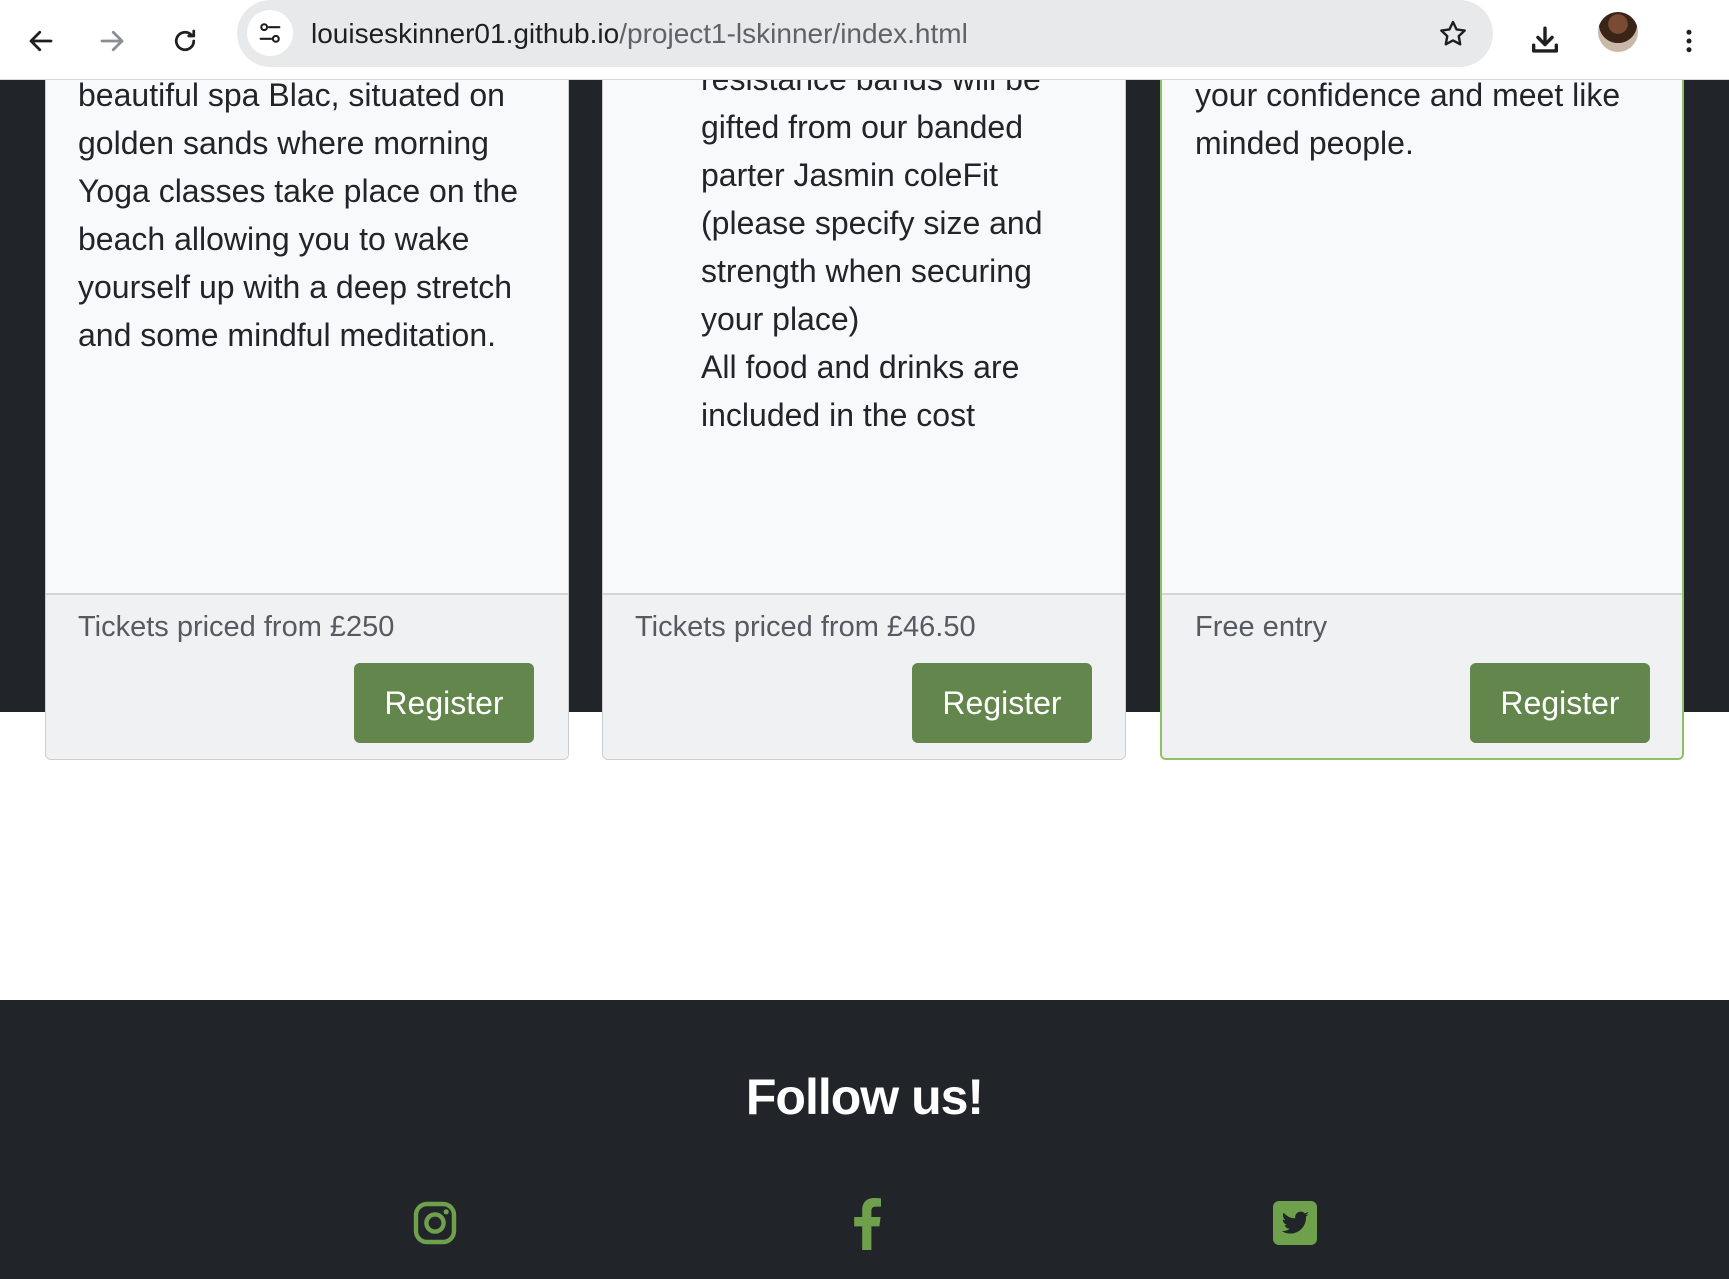 The height and width of the screenshot is (1279, 1729). What do you see at coordinates (1261, 627) in the screenshot?
I see `ticket-price: Free entry` at bounding box center [1261, 627].